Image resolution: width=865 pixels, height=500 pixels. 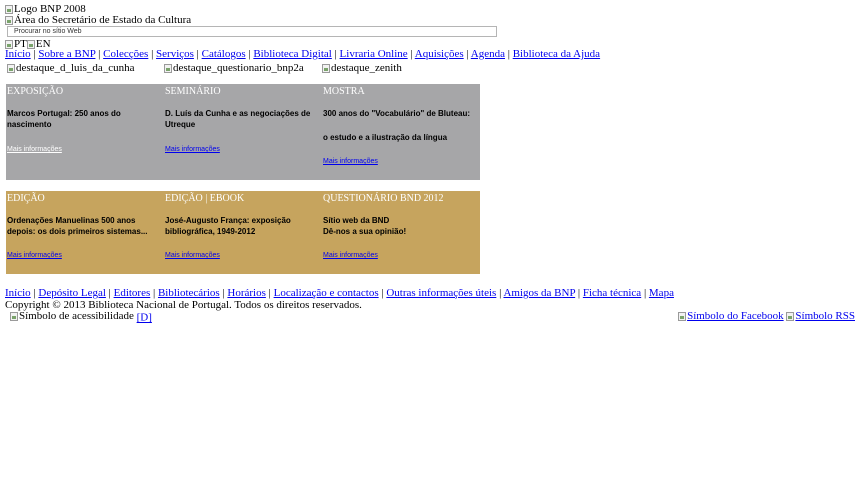 I want to click on social-links: Símbolo do Facebook Símbolo RSS, so click(x=766, y=317).